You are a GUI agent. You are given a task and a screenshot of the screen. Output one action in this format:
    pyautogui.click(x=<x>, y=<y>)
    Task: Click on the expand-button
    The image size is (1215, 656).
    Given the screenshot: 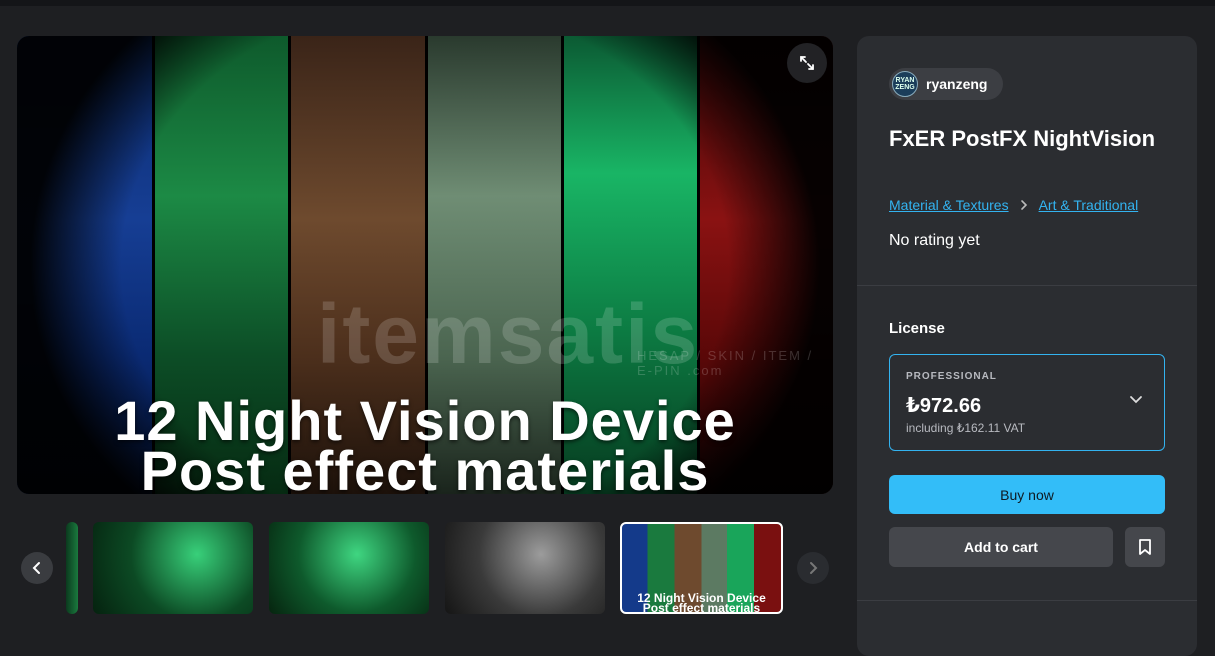 What is the action you would take?
    pyautogui.click(x=807, y=63)
    